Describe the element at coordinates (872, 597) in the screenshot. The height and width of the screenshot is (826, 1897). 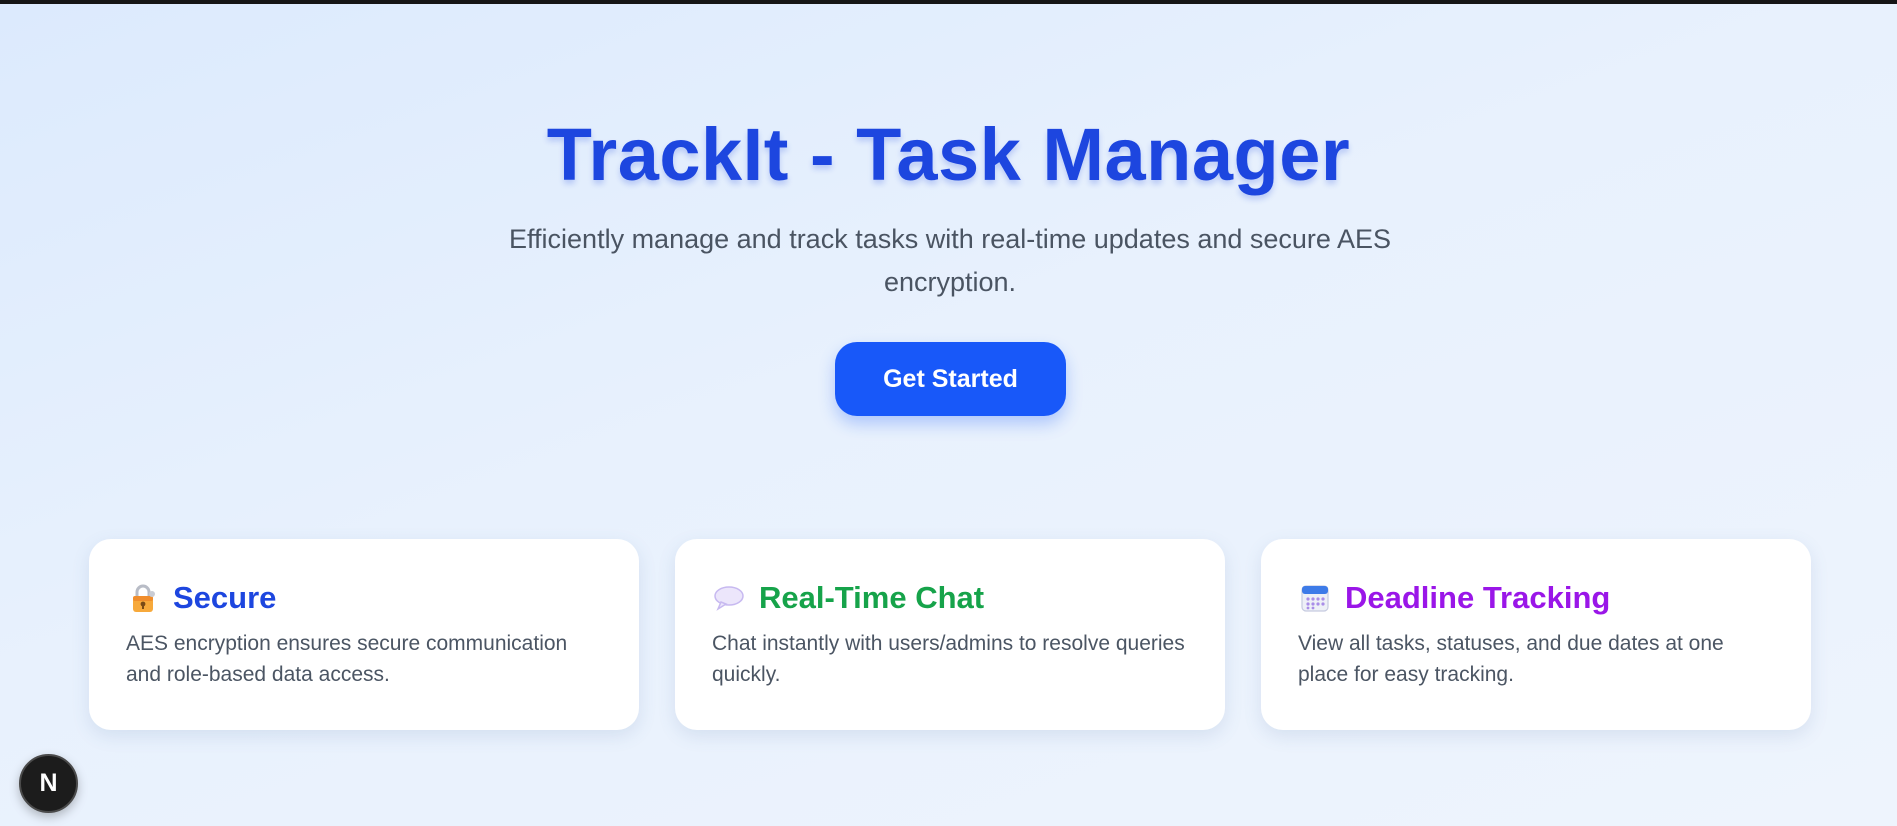
I see `feature-title: Real-Time Chat` at that location.